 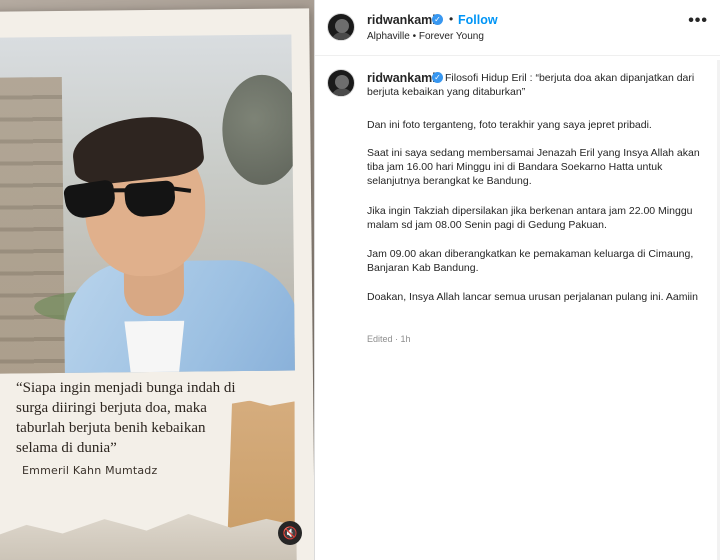 What do you see at coordinates (403, 78) in the screenshot?
I see `caption-username: ridwankamil` at bounding box center [403, 78].